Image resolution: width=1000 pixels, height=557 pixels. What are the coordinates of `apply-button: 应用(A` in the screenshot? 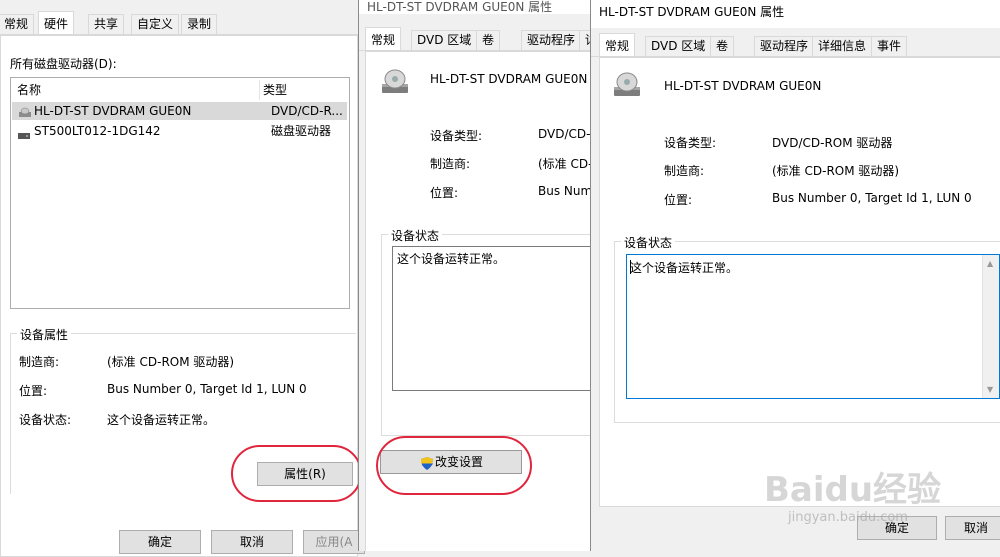 It's located at (334, 542).